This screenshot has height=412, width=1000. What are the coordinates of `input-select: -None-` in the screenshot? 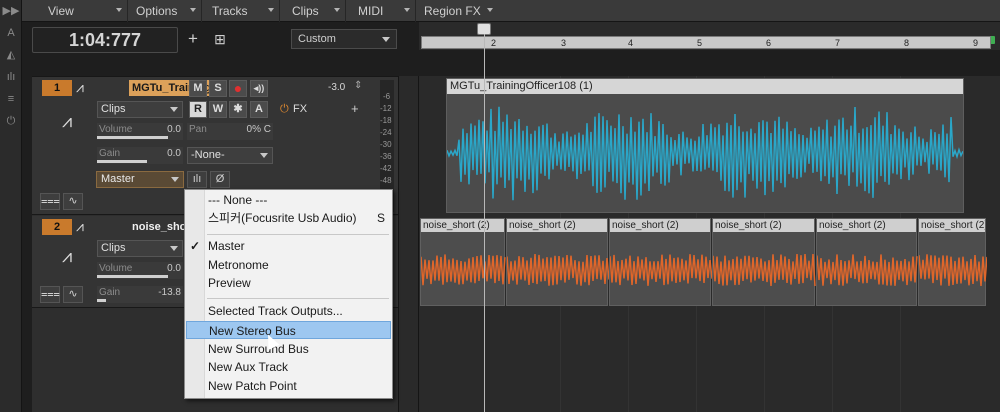 It's located at (230, 155).